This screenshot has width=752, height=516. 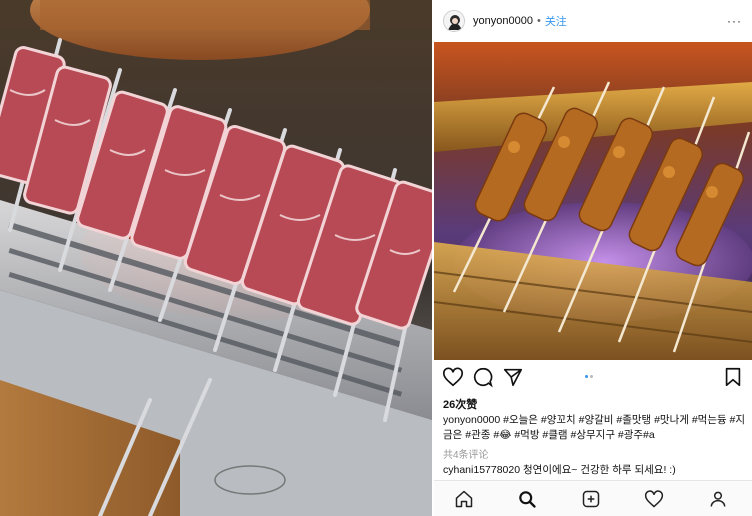 I want to click on send-icon, so click(x=513, y=377).